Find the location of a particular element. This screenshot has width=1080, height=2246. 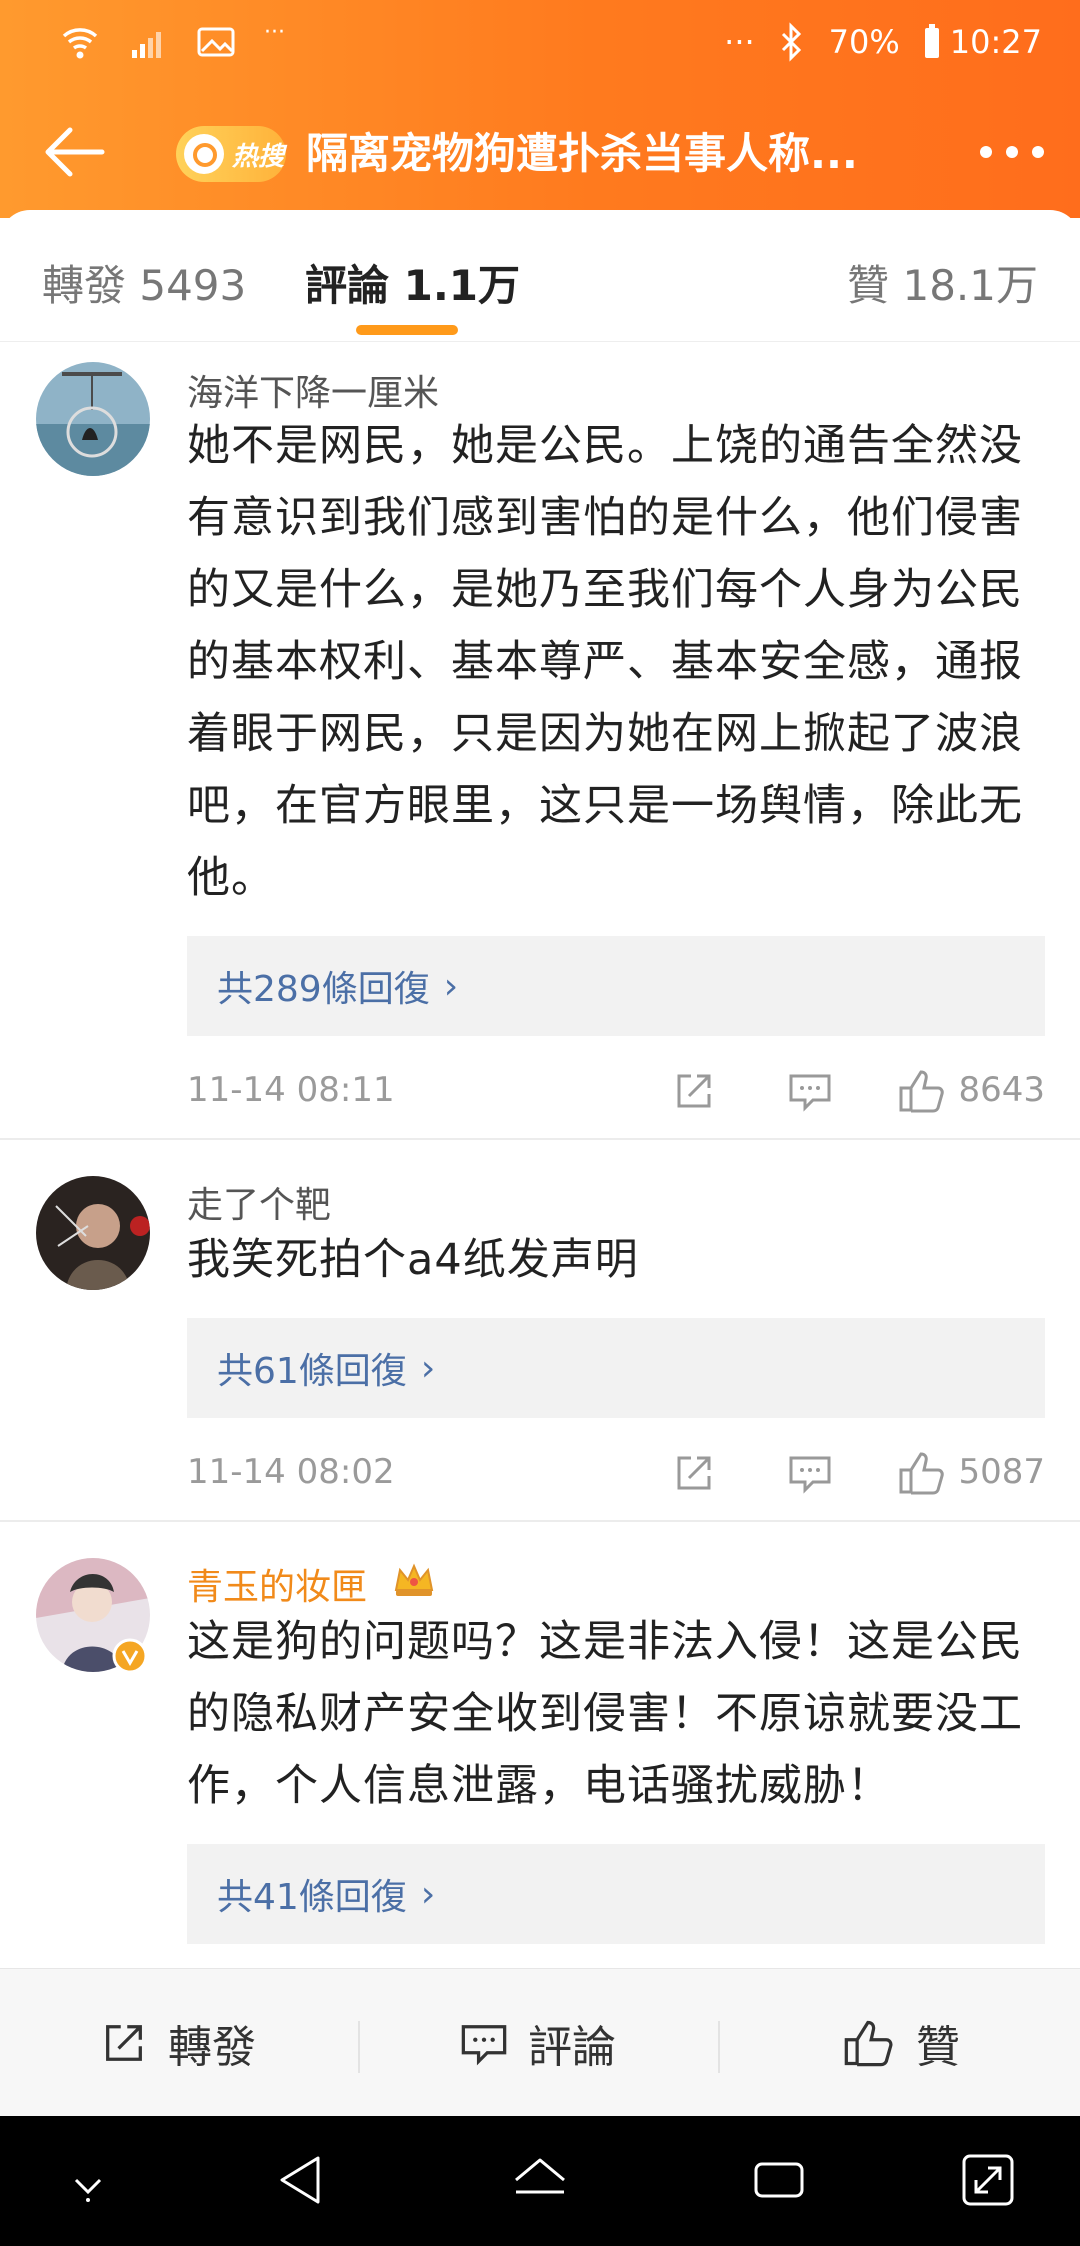

comment-username: 海洋下降一厘米 is located at coordinates (313, 390).